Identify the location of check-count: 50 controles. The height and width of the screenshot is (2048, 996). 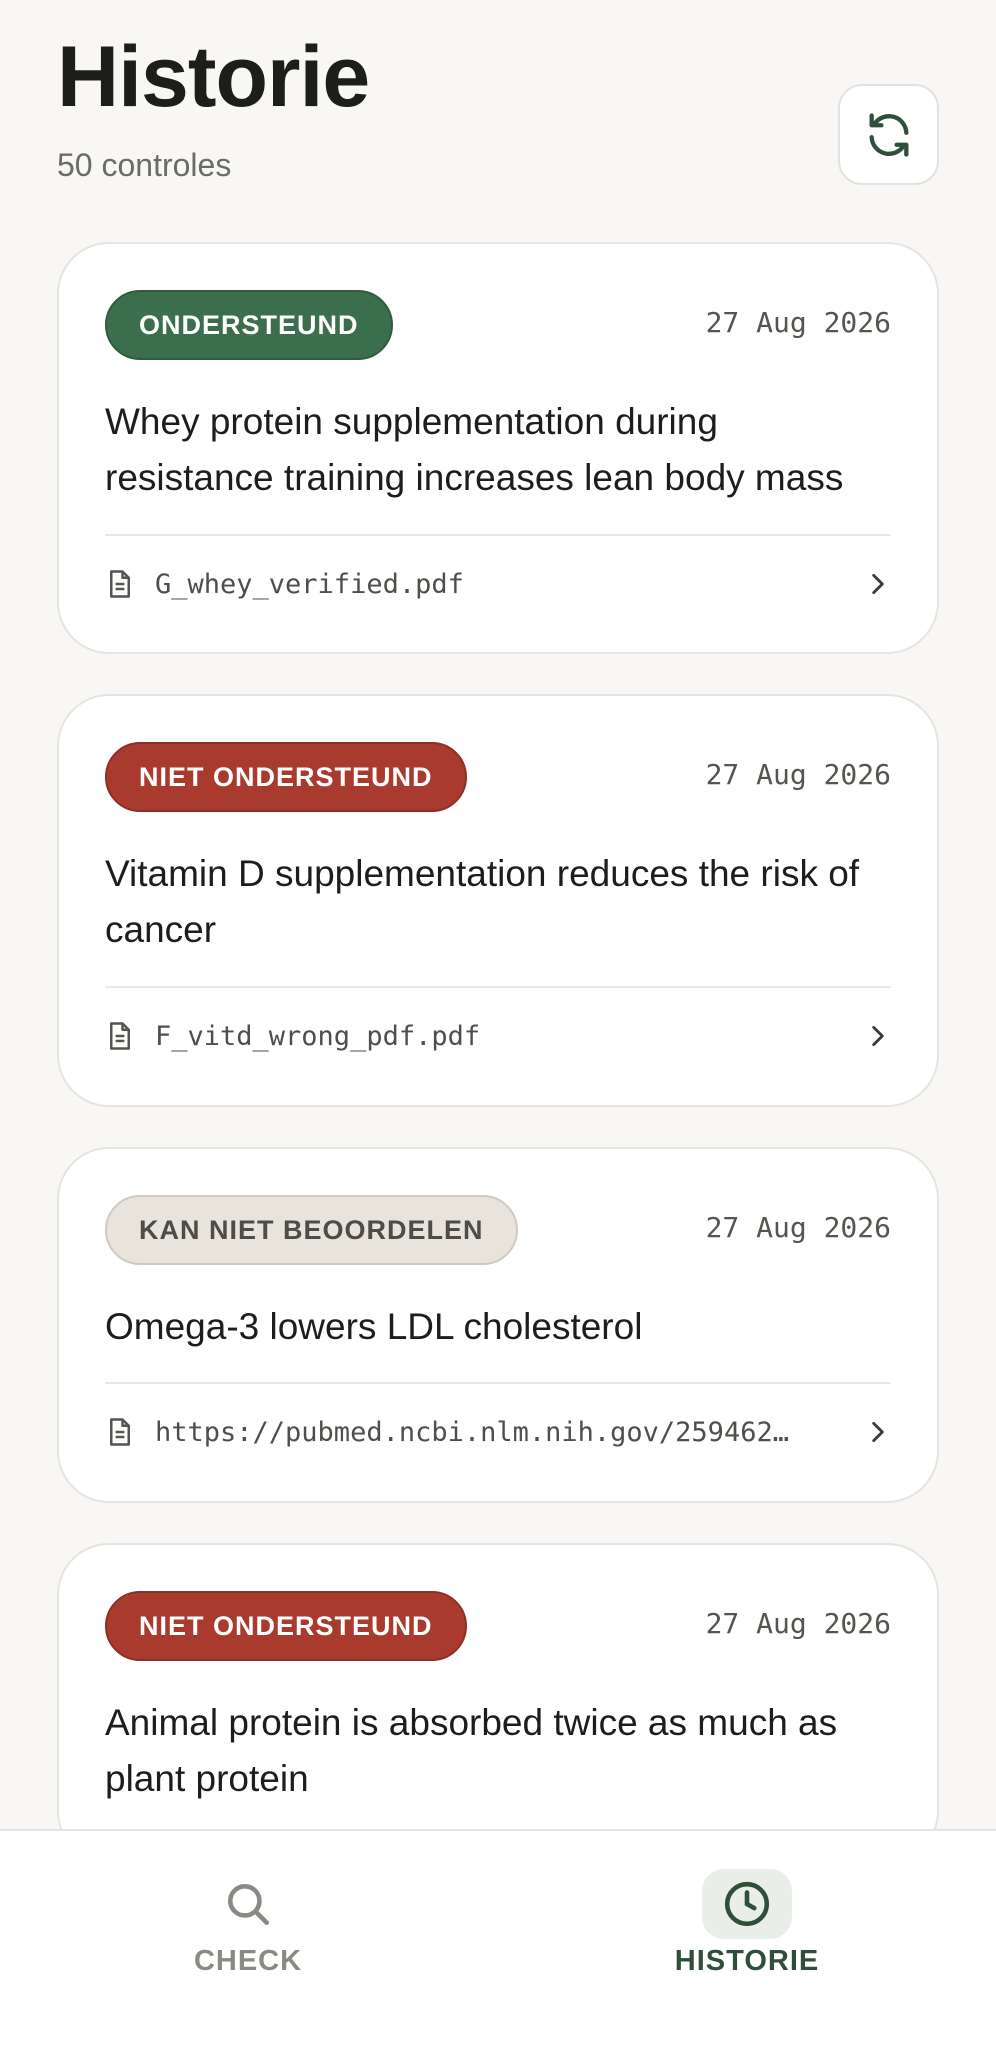
(144, 165).